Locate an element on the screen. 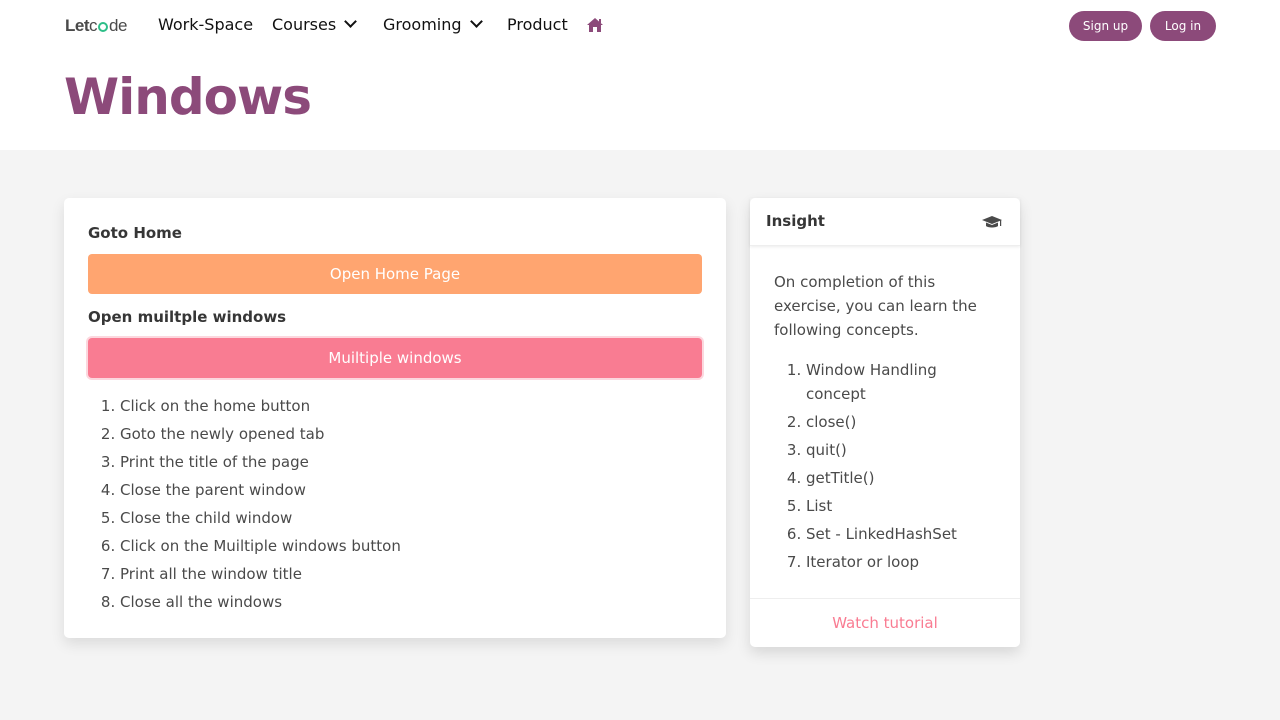  multiple-windows-button: Muiltiple windows is located at coordinates (395, 358).